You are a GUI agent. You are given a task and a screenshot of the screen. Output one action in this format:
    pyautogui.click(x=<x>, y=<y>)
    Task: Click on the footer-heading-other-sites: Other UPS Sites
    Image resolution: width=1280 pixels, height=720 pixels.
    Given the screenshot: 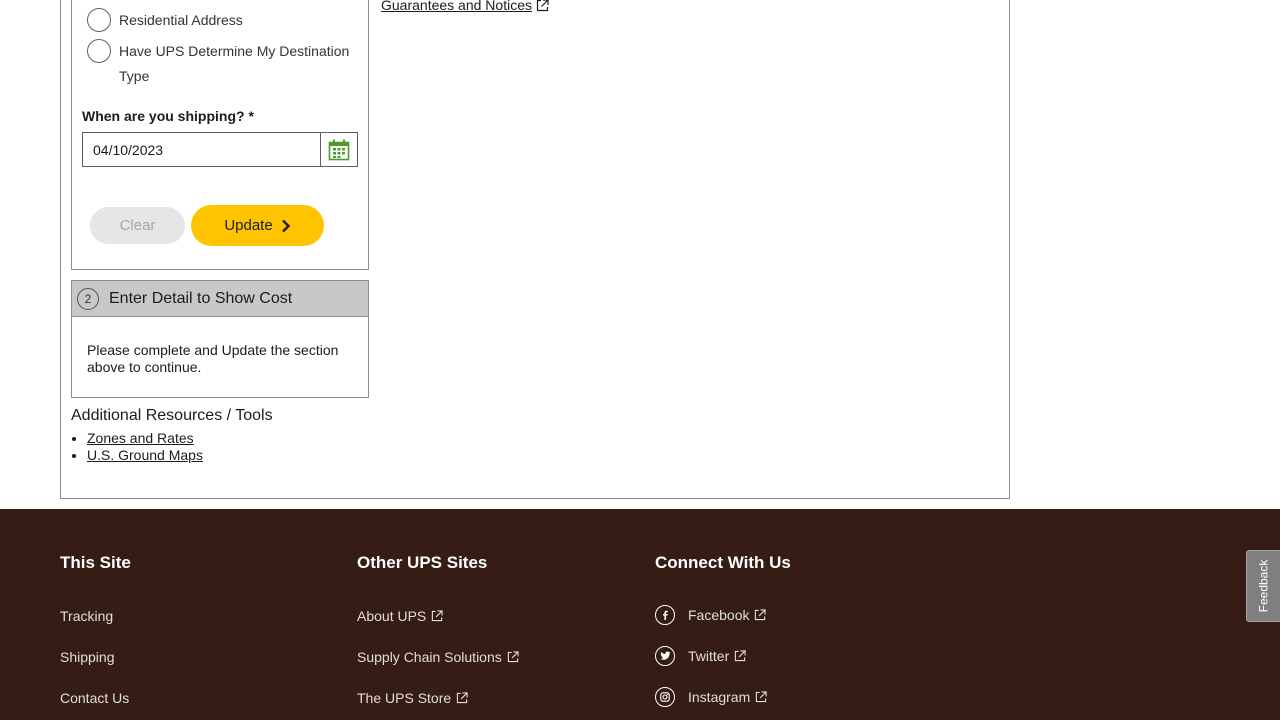 What is the action you would take?
    pyautogui.click(x=422, y=562)
    